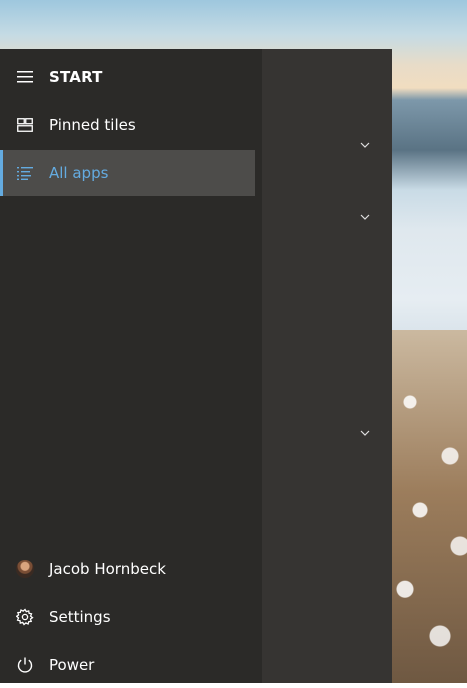 This screenshot has height=688, width=467. I want to click on start-title: START, so click(76, 77).